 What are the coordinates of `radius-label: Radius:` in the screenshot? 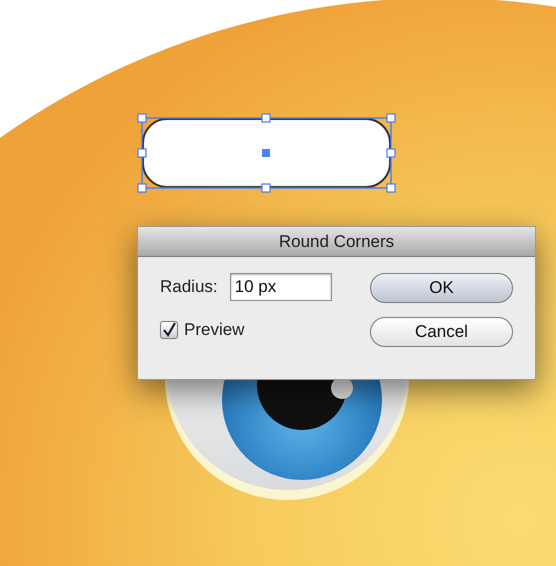 It's located at (189, 287).